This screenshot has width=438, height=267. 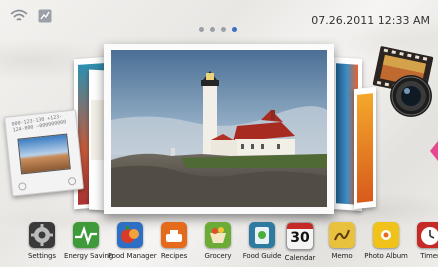 I want to click on dock-item-memo: Memo, so click(x=342, y=241).